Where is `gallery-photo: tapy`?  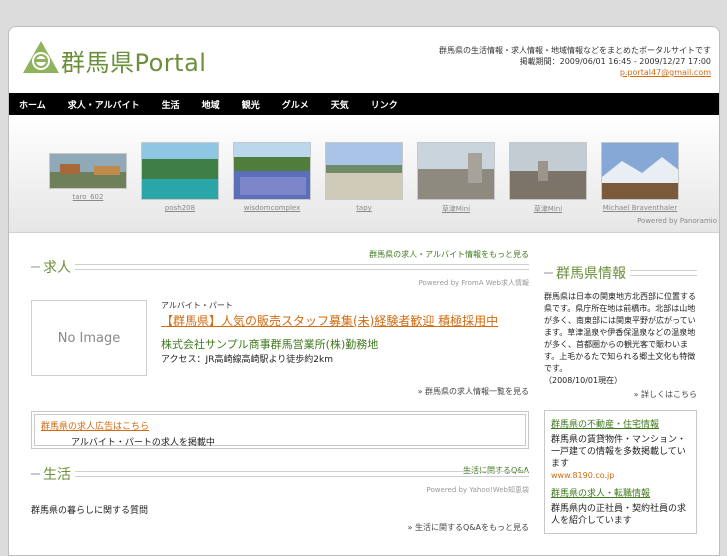 gallery-photo: tapy is located at coordinates (364, 177).